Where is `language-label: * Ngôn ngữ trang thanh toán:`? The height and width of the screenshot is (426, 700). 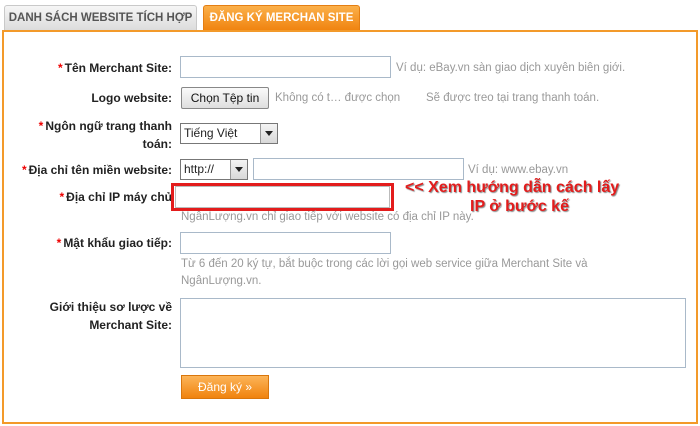 language-label: * Ngôn ngữ trang thanh toán: is located at coordinates (105, 135).